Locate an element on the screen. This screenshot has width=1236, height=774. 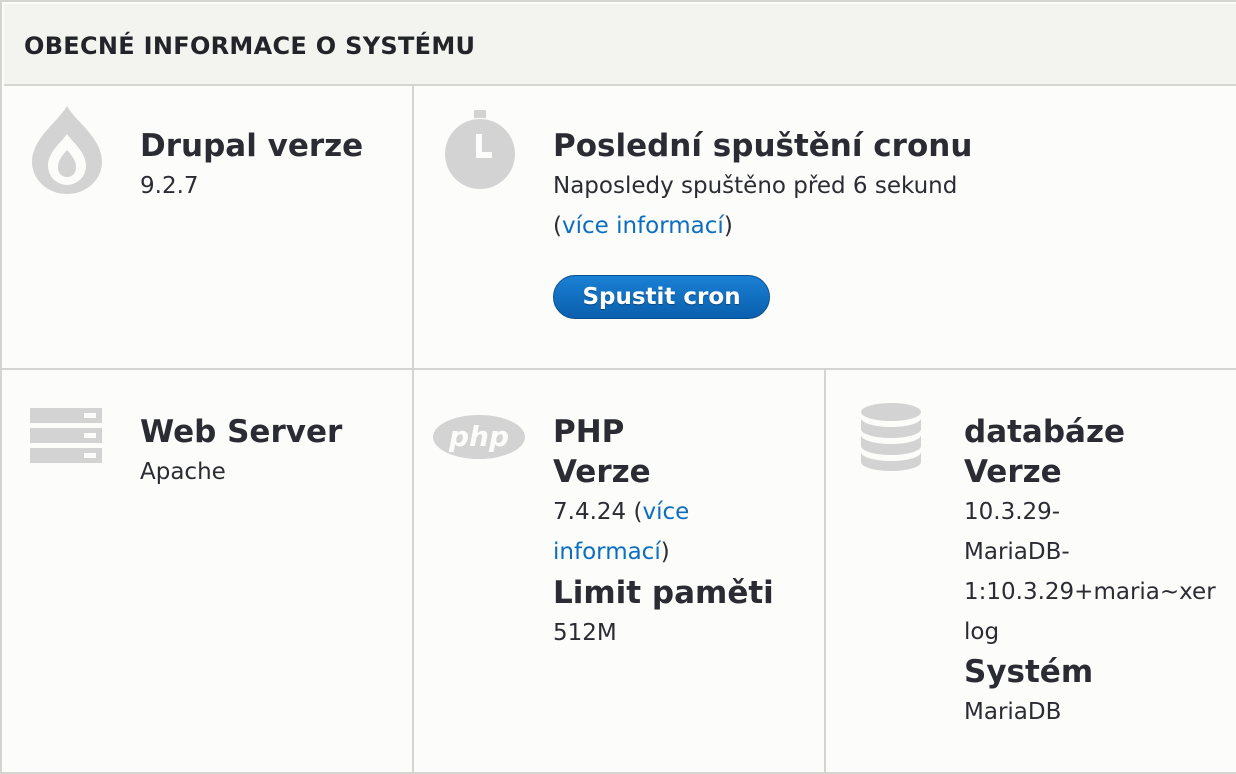
panel-header: OBECNÉ INFORMACE O SYSTÉMU is located at coordinates (620, 45).